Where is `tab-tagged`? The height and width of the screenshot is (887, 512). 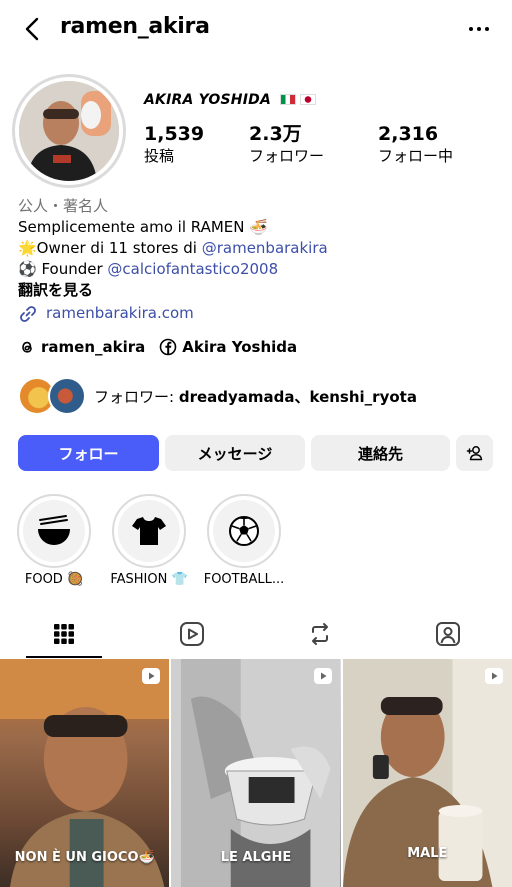 tab-tagged is located at coordinates (448, 634).